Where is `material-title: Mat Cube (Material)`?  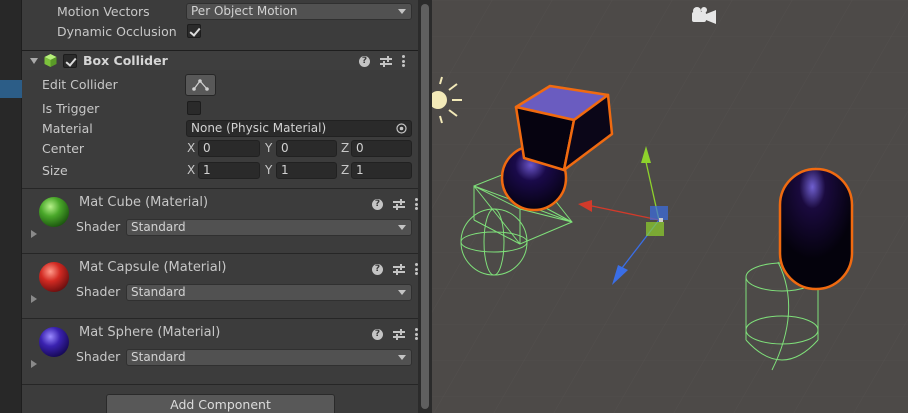 material-title: Mat Cube (Material) is located at coordinates (144, 202).